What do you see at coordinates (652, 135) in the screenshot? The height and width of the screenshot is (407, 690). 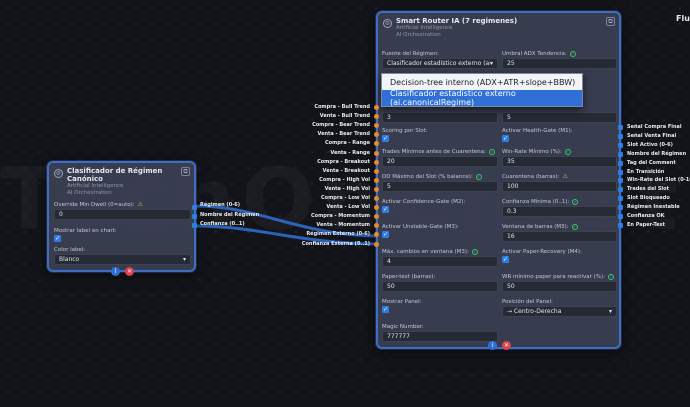 I see `output-label: Señal Venta Final` at bounding box center [652, 135].